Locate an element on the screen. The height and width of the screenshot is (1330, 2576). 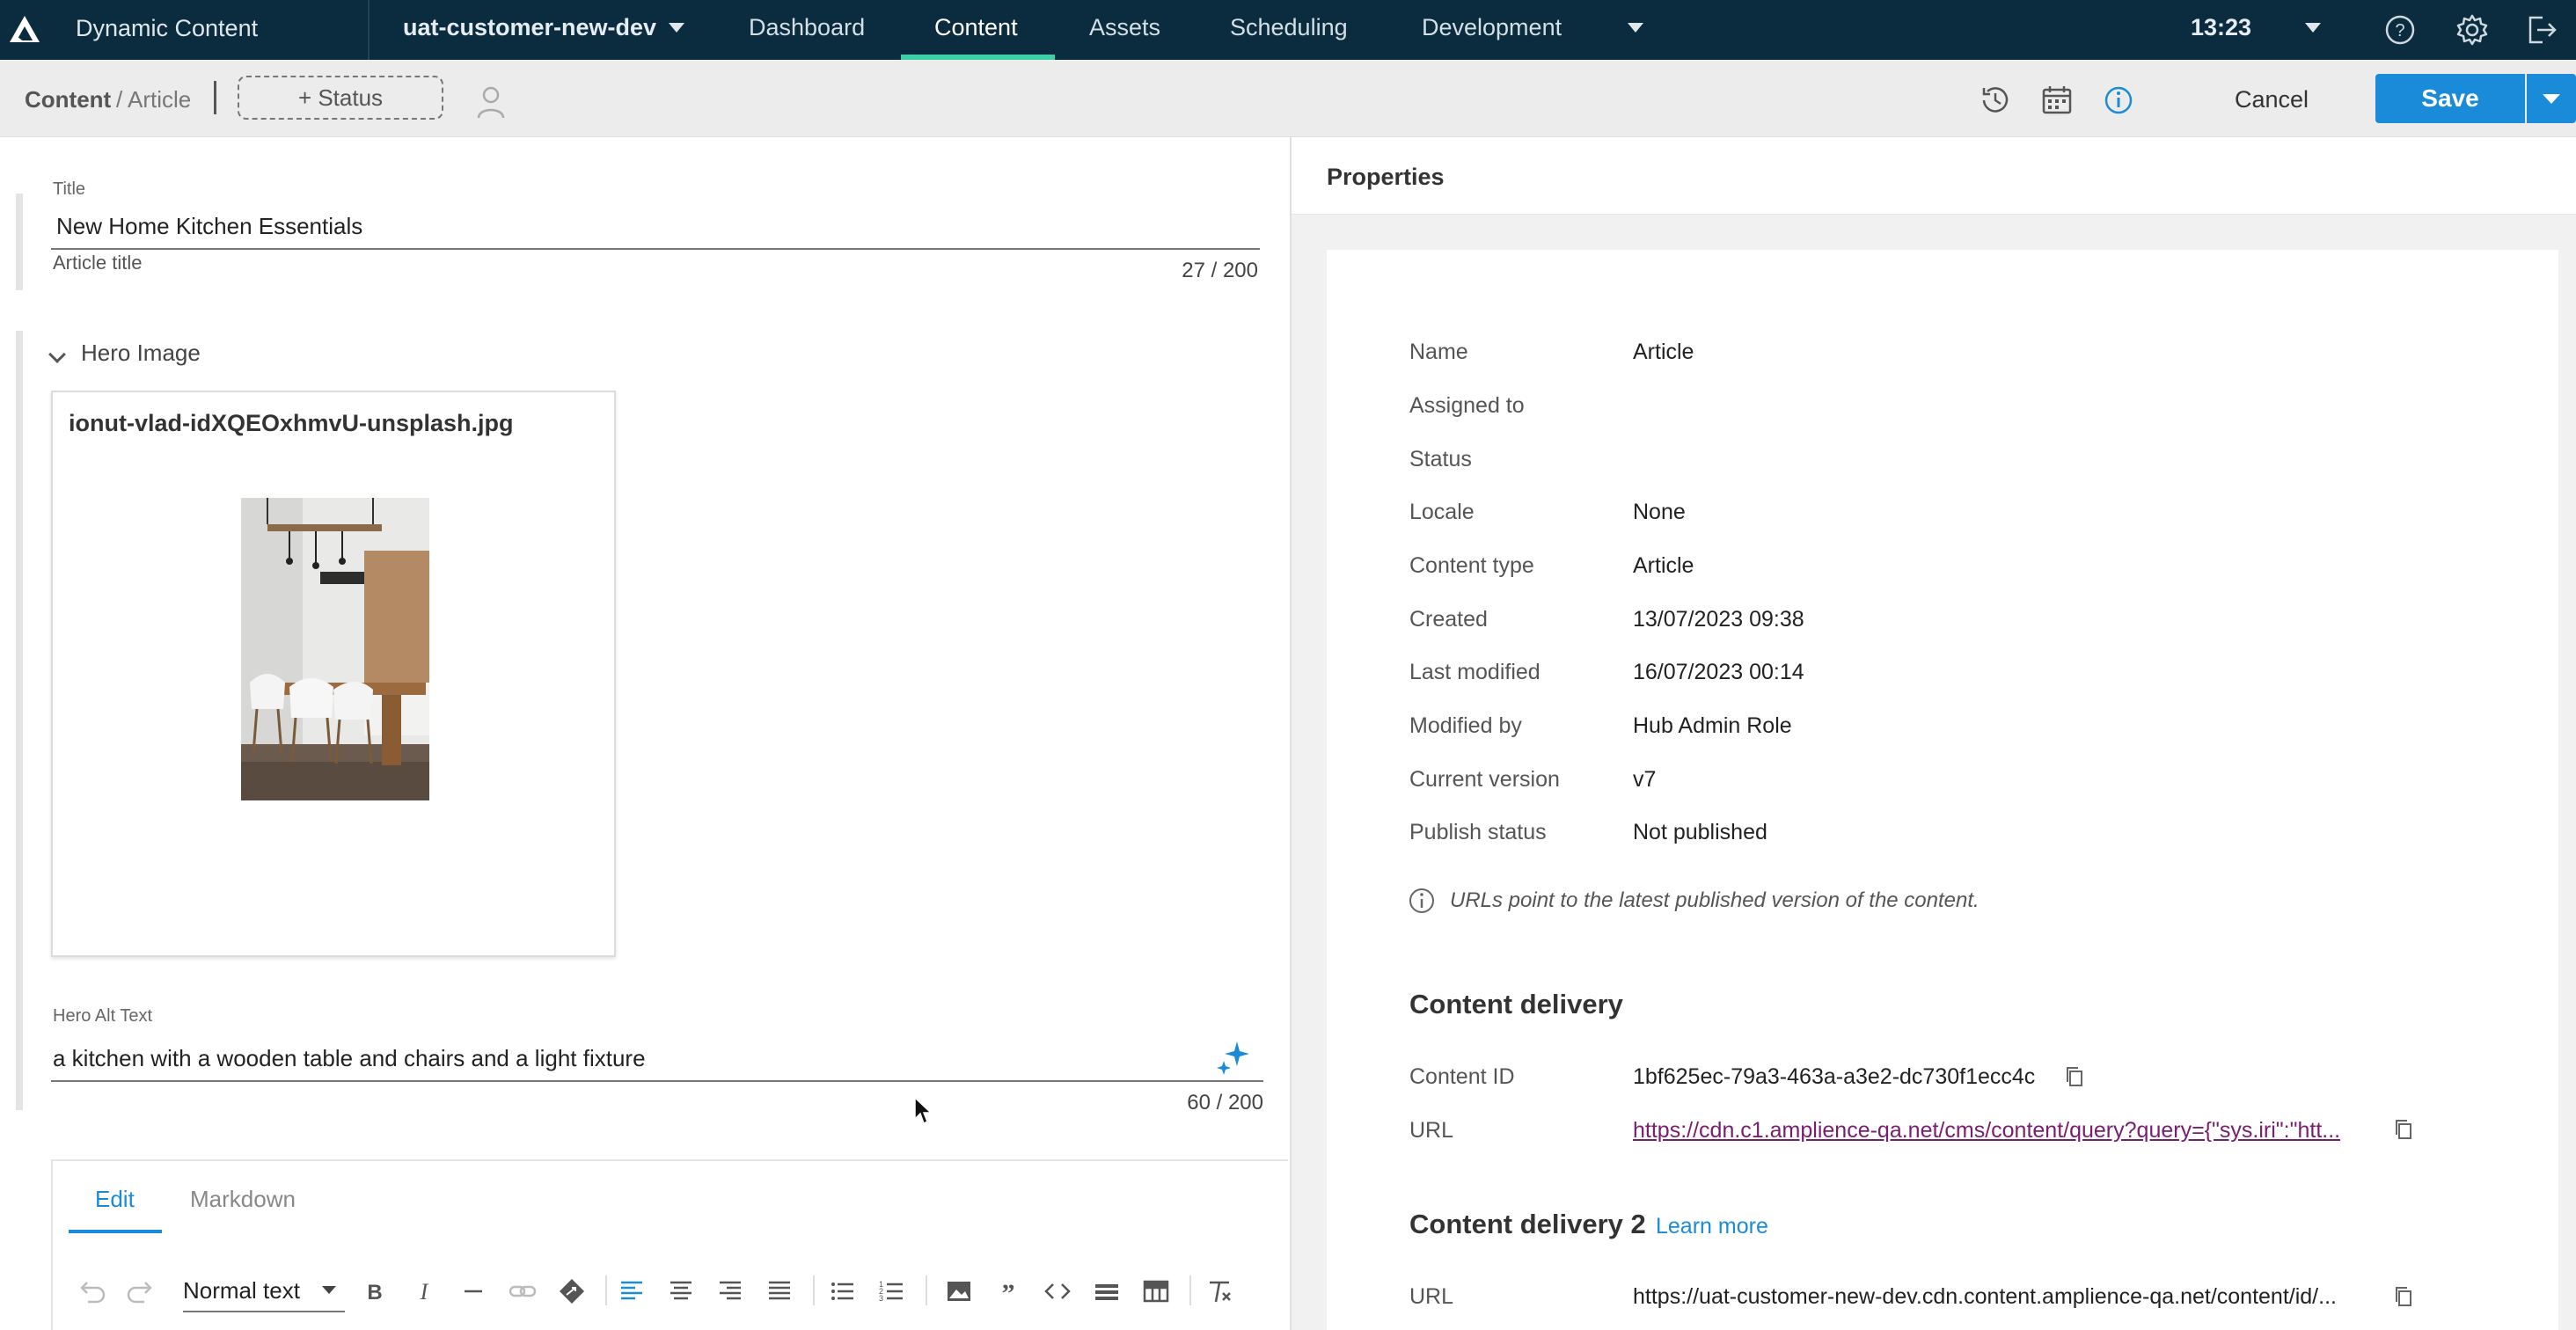
prop-last-modified-label: Last modified is located at coordinates (1474, 672).